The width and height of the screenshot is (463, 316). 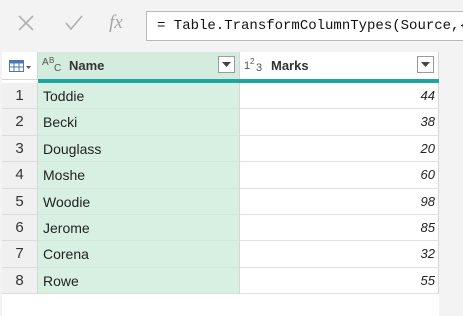 What do you see at coordinates (20, 281) in the screenshot?
I see `row-number: 8` at bounding box center [20, 281].